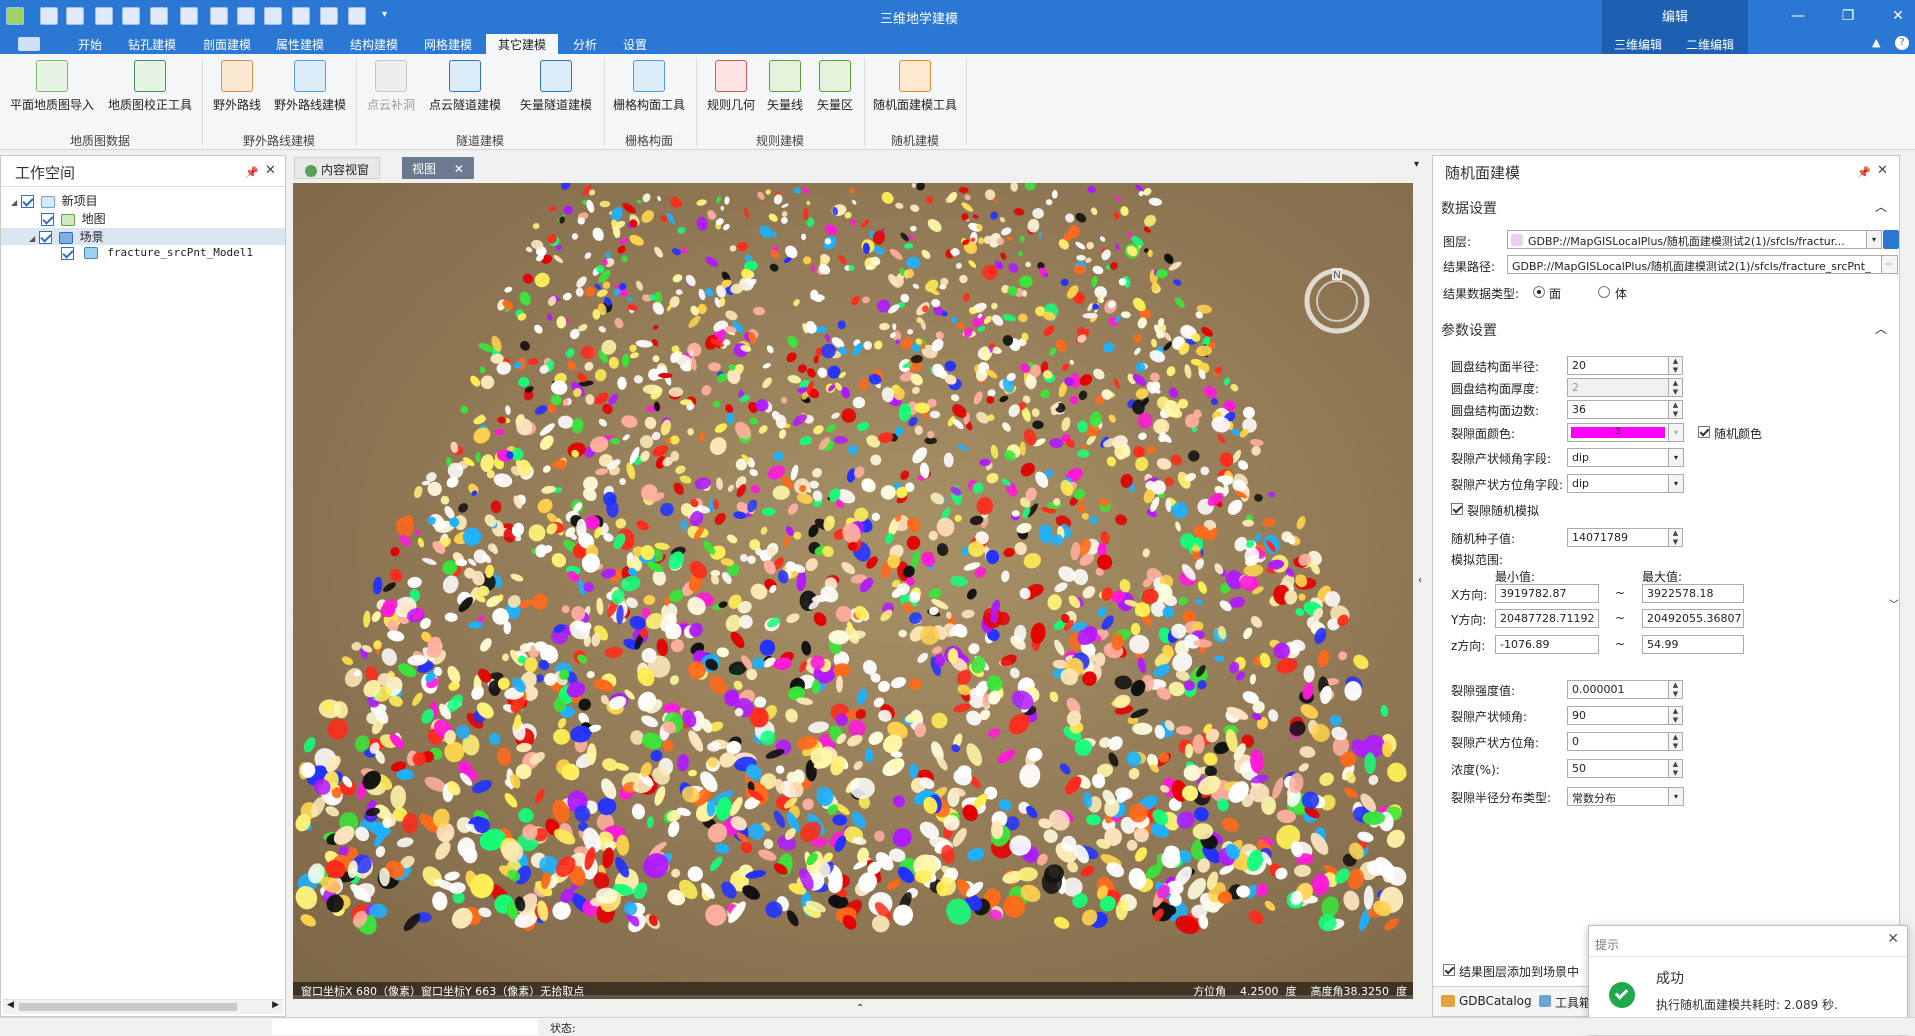 This screenshot has width=1915, height=1036. Describe the element at coordinates (860, 1008) in the screenshot. I see `collapse-bottom-icon: ⌃` at that location.